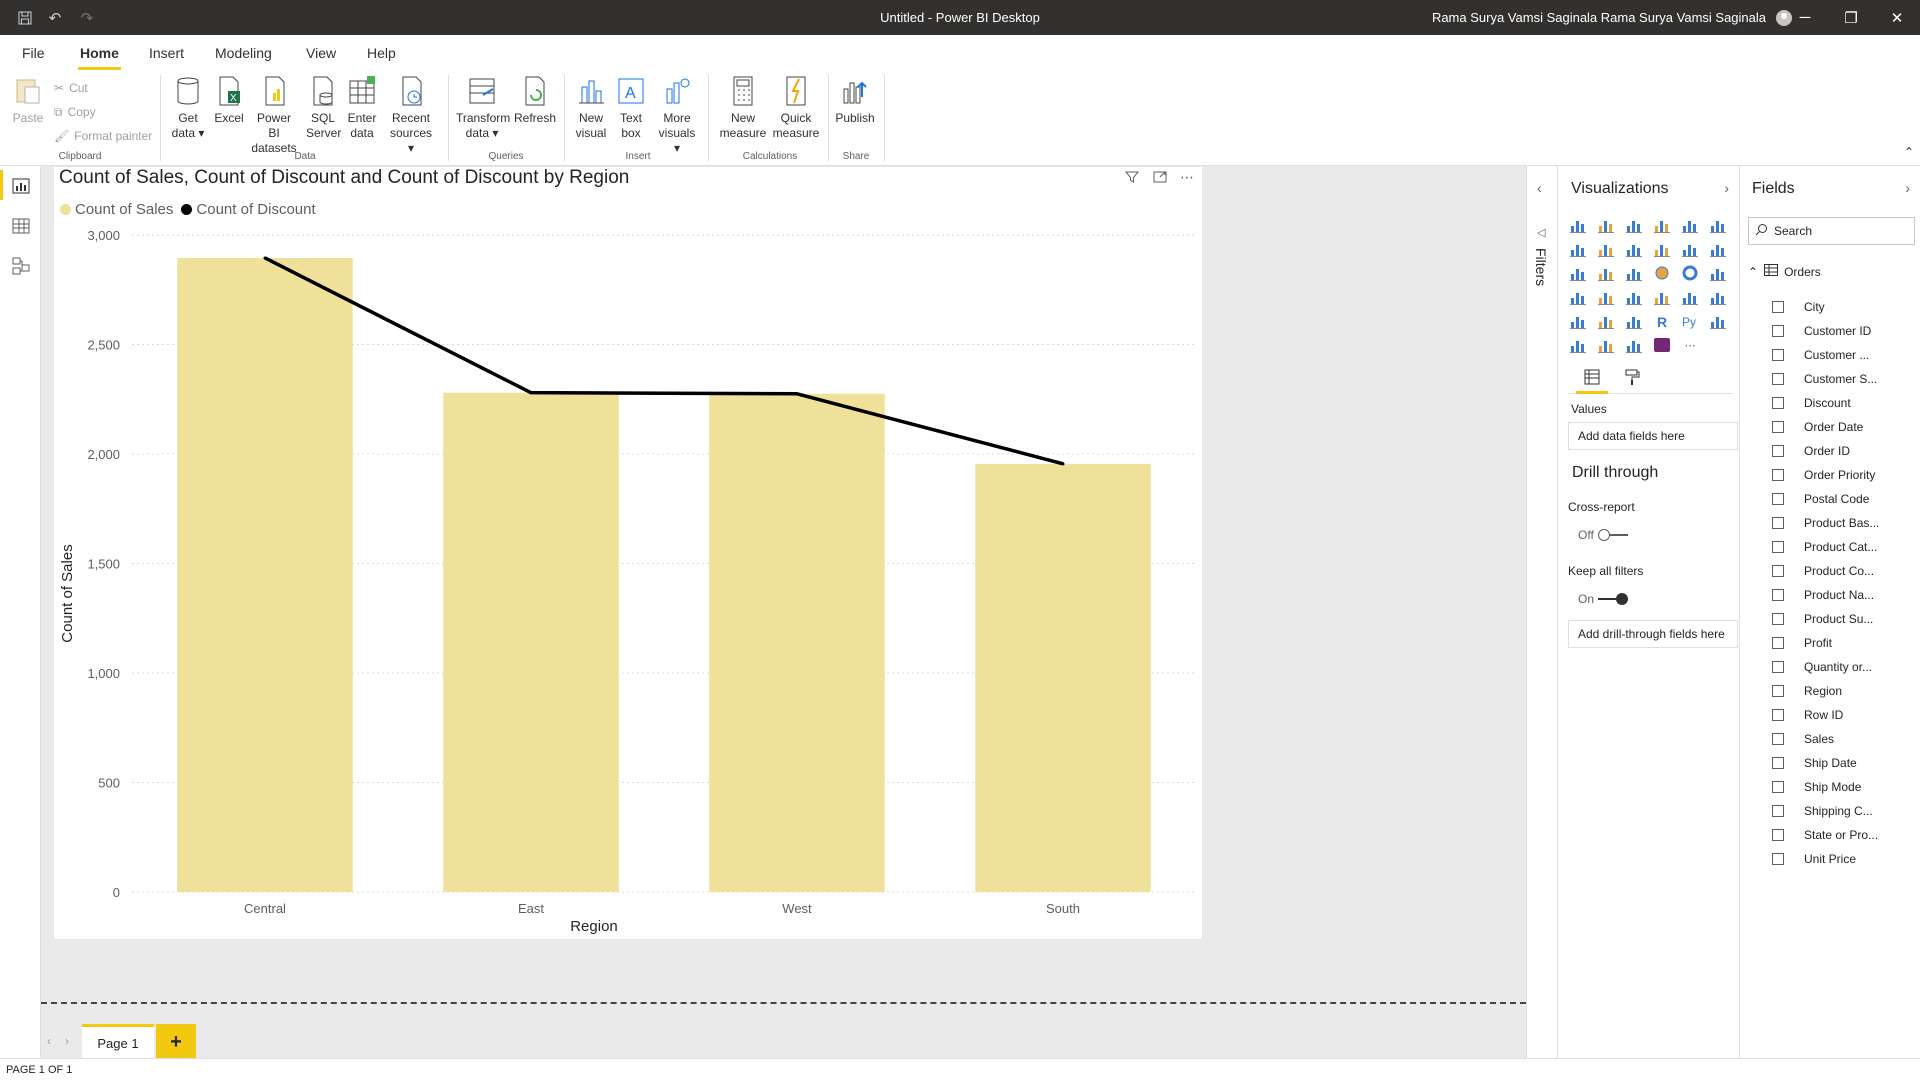 The width and height of the screenshot is (1920, 1080). I want to click on stacked-area-icon, so click(1634, 249).